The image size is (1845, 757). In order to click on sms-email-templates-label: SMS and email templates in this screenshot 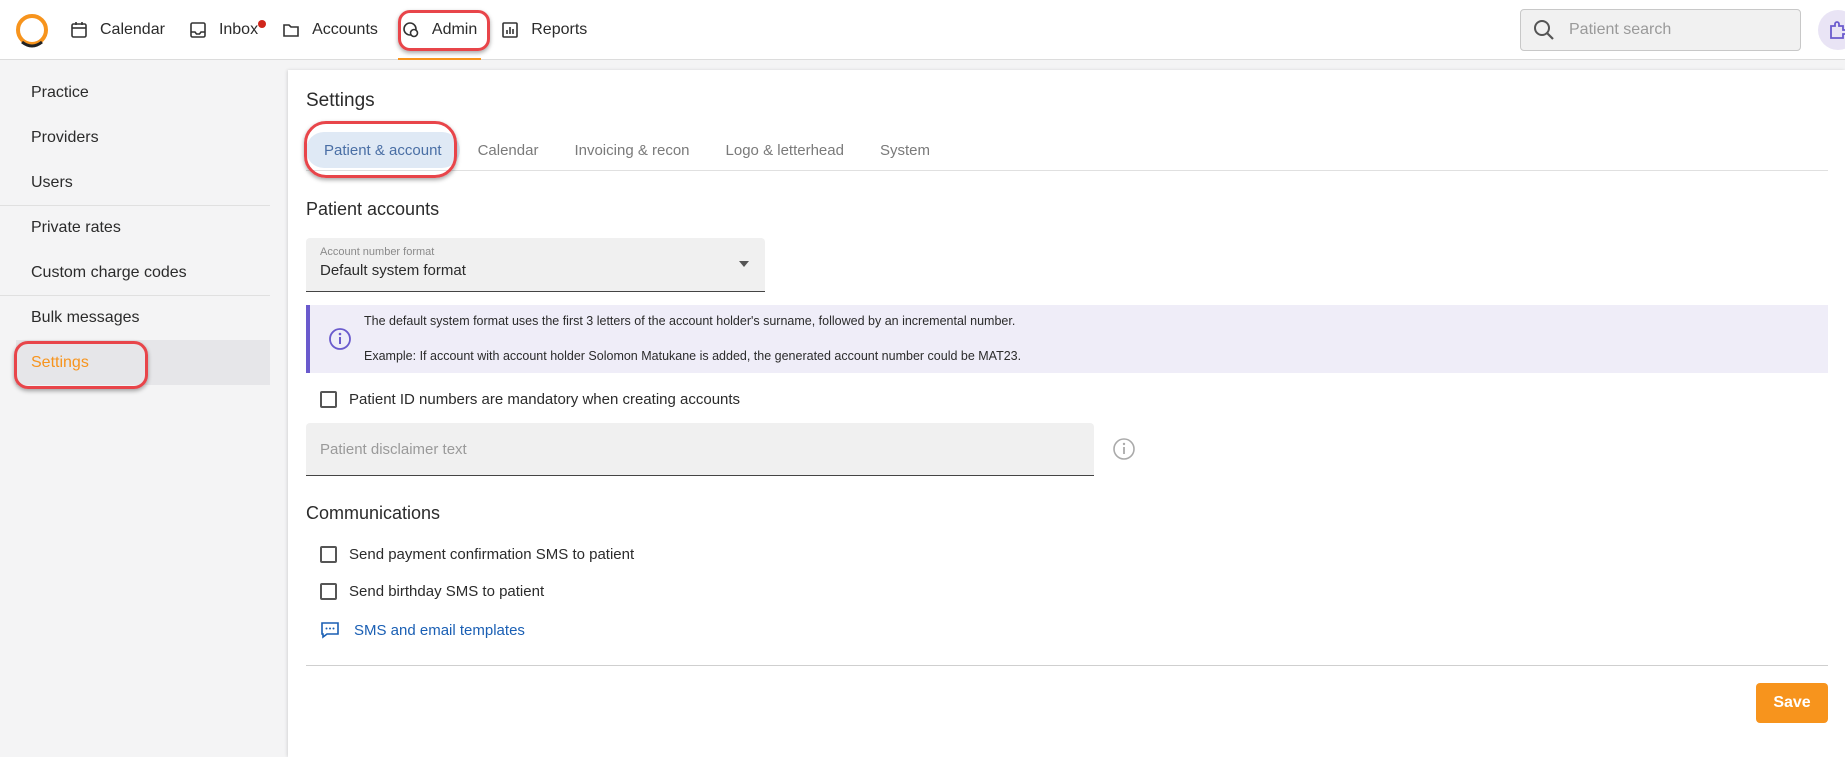, I will do `click(439, 630)`.